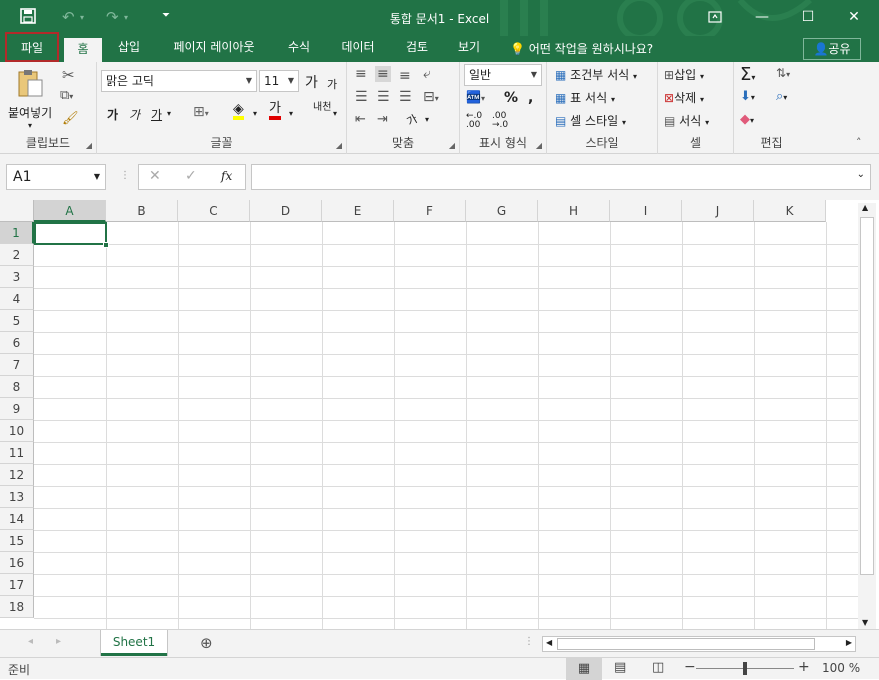  I want to click on increase-indent-icon: ⇥, so click(382, 119).